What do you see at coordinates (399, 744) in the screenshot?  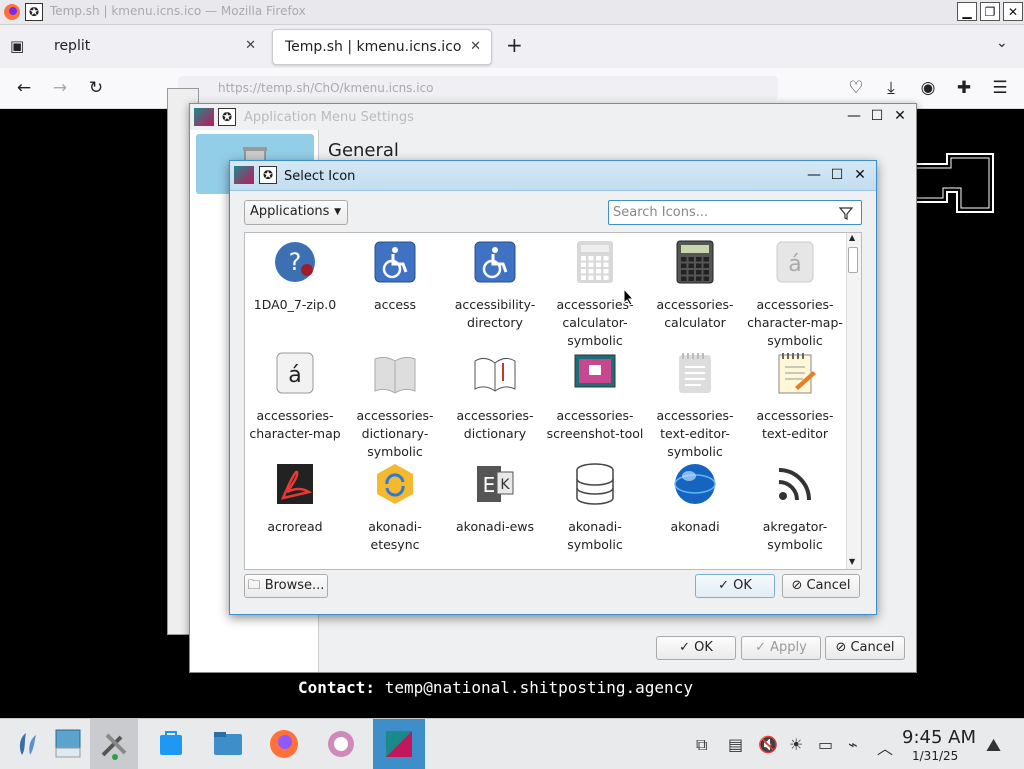 I see `menu-editor-task-icon` at bounding box center [399, 744].